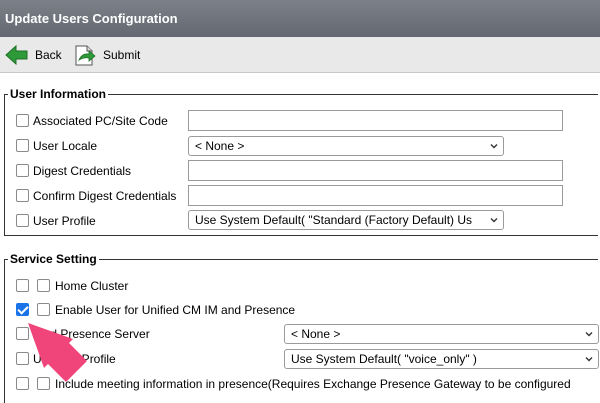 The width and height of the screenshot is (600, 403). Describe the element at coordinates (346, 146) in the screenshot. I see `user-locale-select: < None >` at that location.